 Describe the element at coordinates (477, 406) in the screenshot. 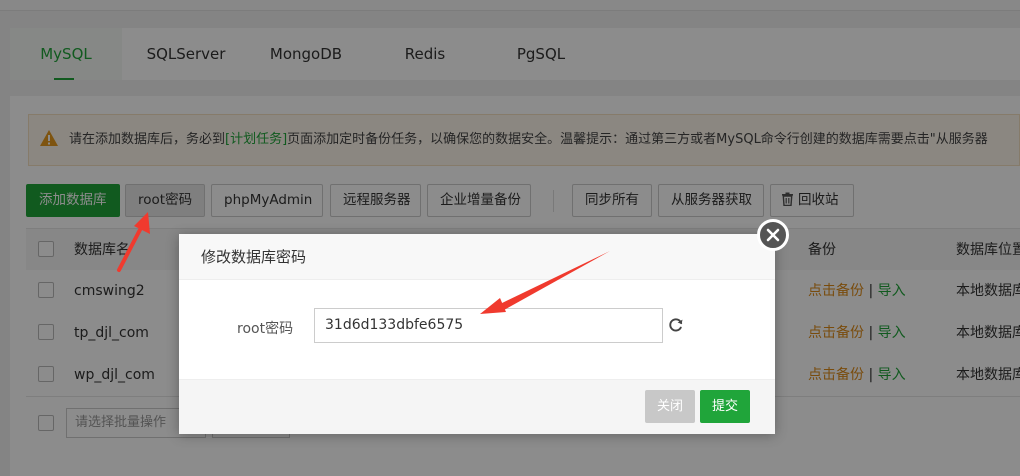

I see `dialog-footer: 关闭 提交` at that location.